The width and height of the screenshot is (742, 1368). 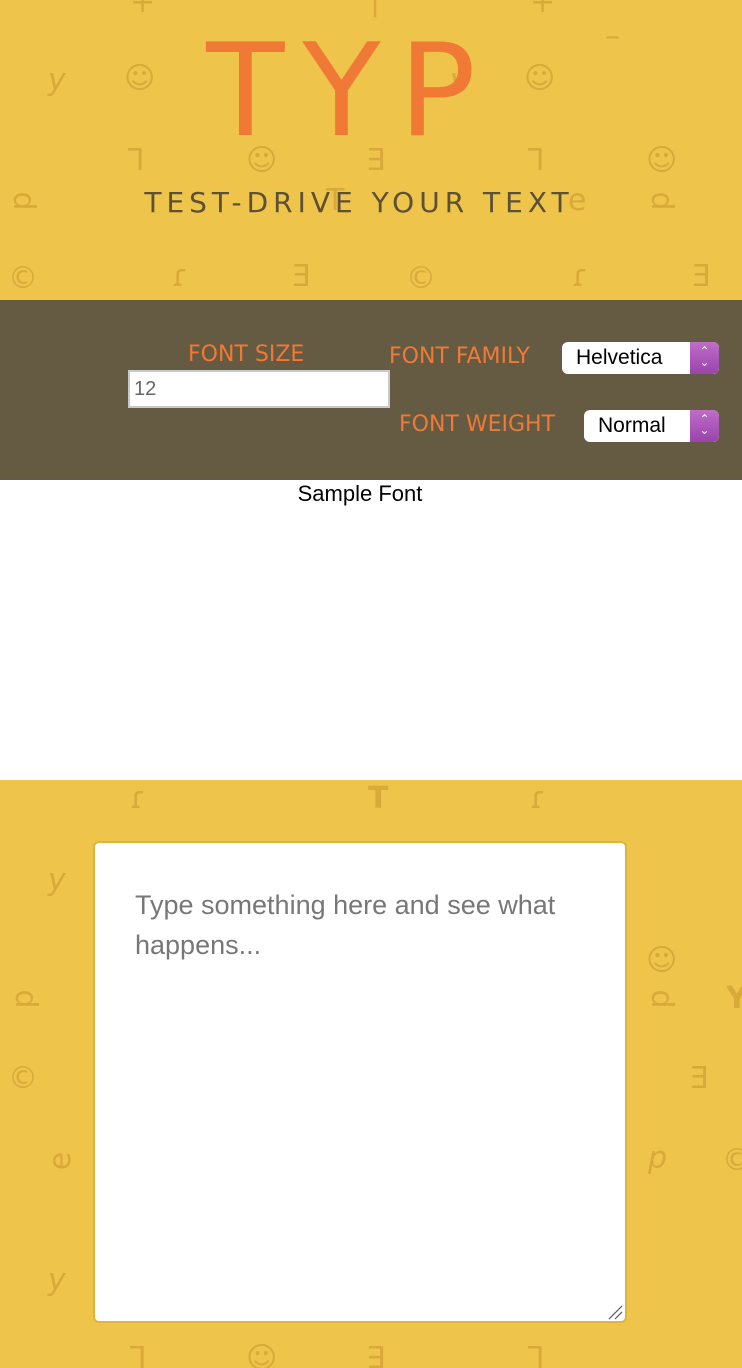 I want to click on sample-font-preview: Sample Font, so click(x=360, y=493).